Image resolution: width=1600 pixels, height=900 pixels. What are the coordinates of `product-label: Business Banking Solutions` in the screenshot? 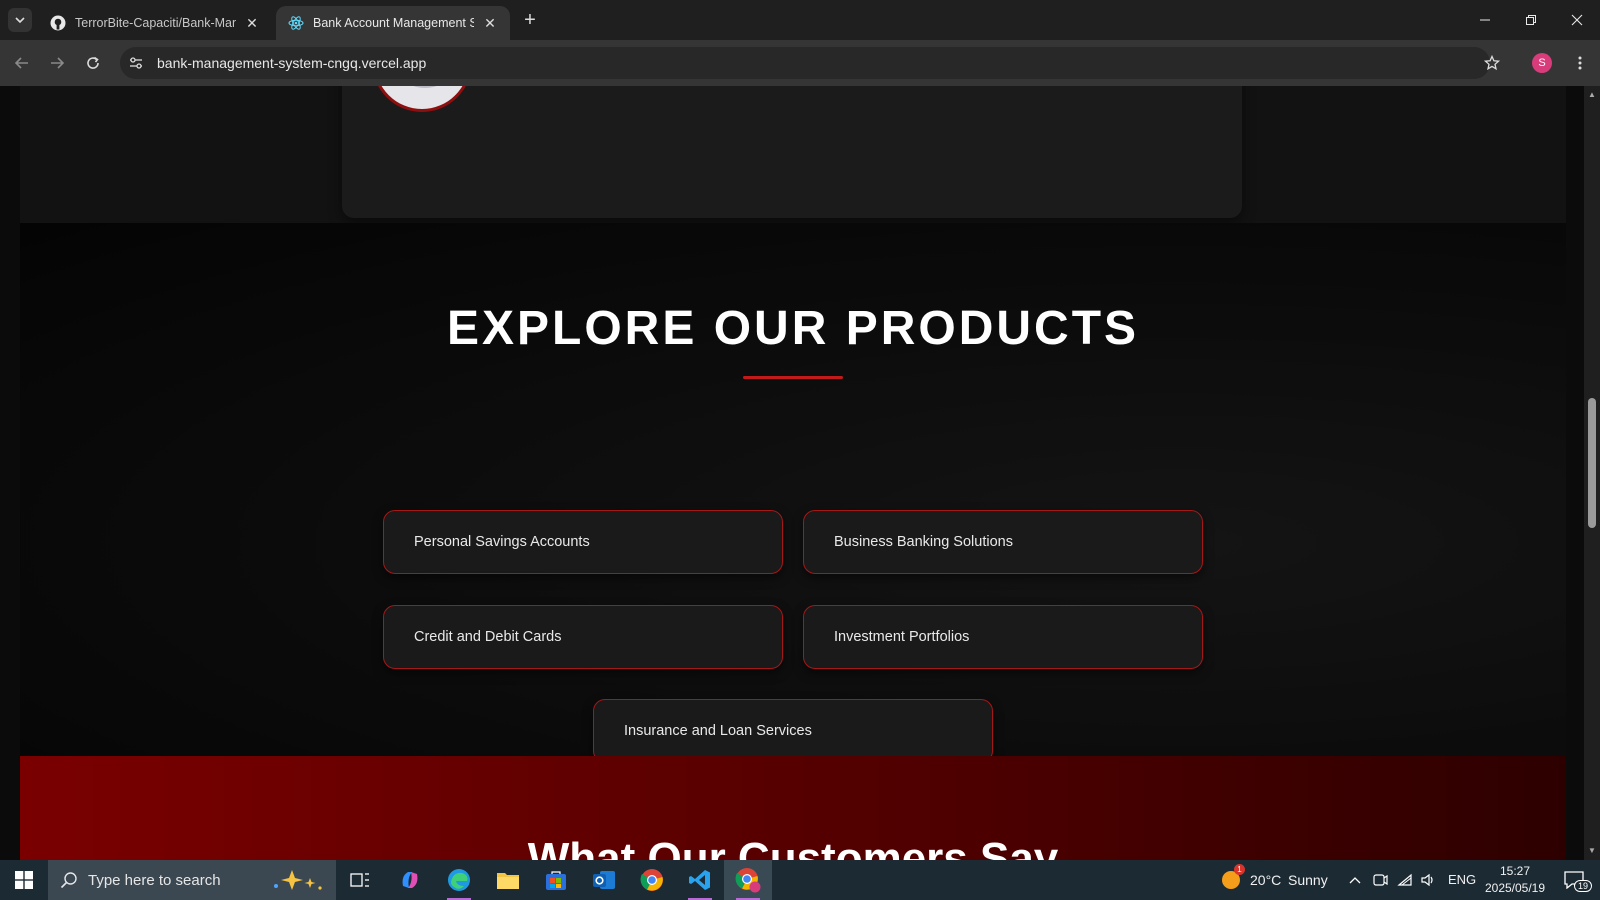 It's located at (923, 542).